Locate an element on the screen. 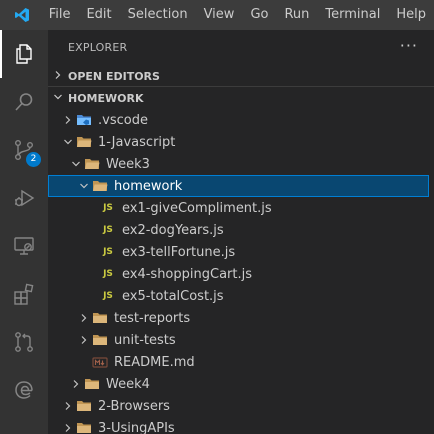  tree-file: JS ex5-totalCost.js is located at coordinates (238, 296).